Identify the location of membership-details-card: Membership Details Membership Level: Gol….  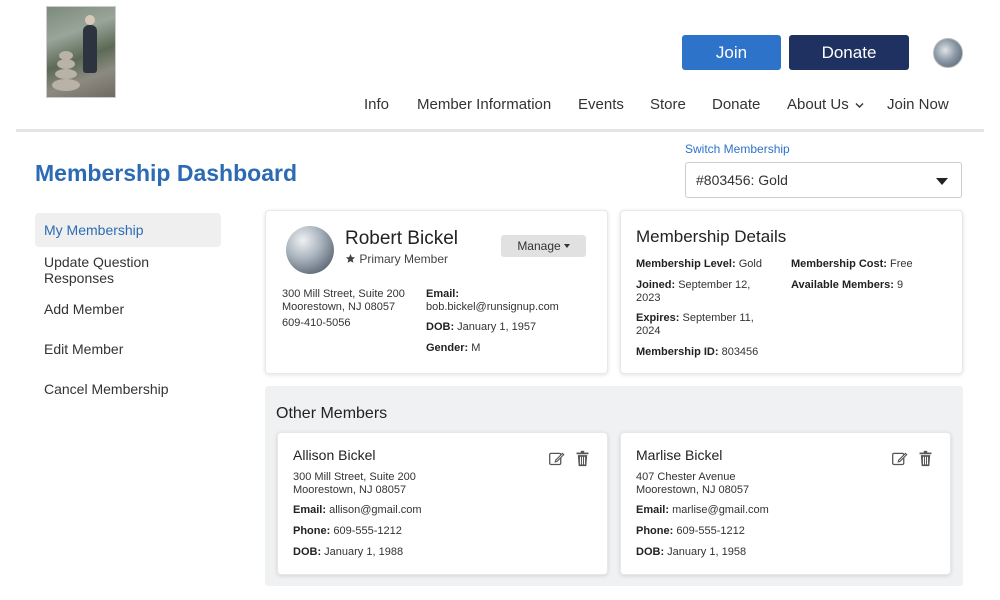
(791, 292).